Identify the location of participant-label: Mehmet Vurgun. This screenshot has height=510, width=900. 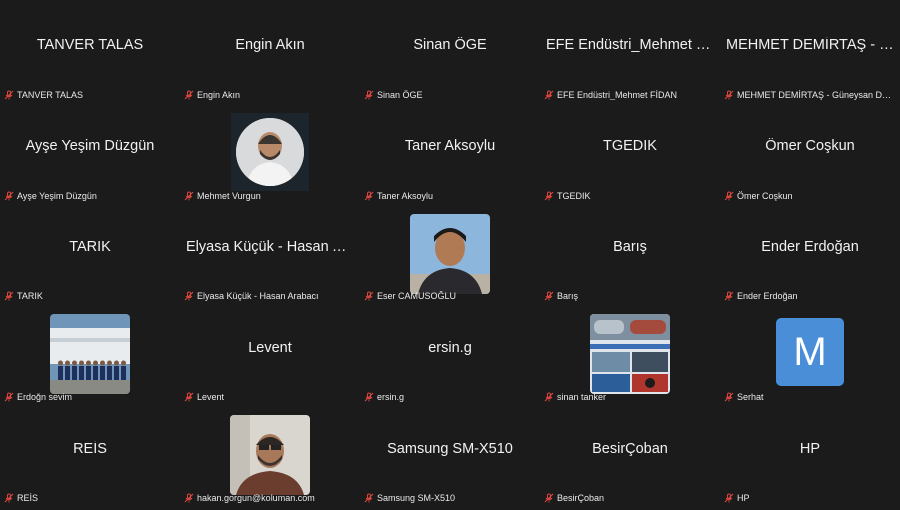
(229, 195).